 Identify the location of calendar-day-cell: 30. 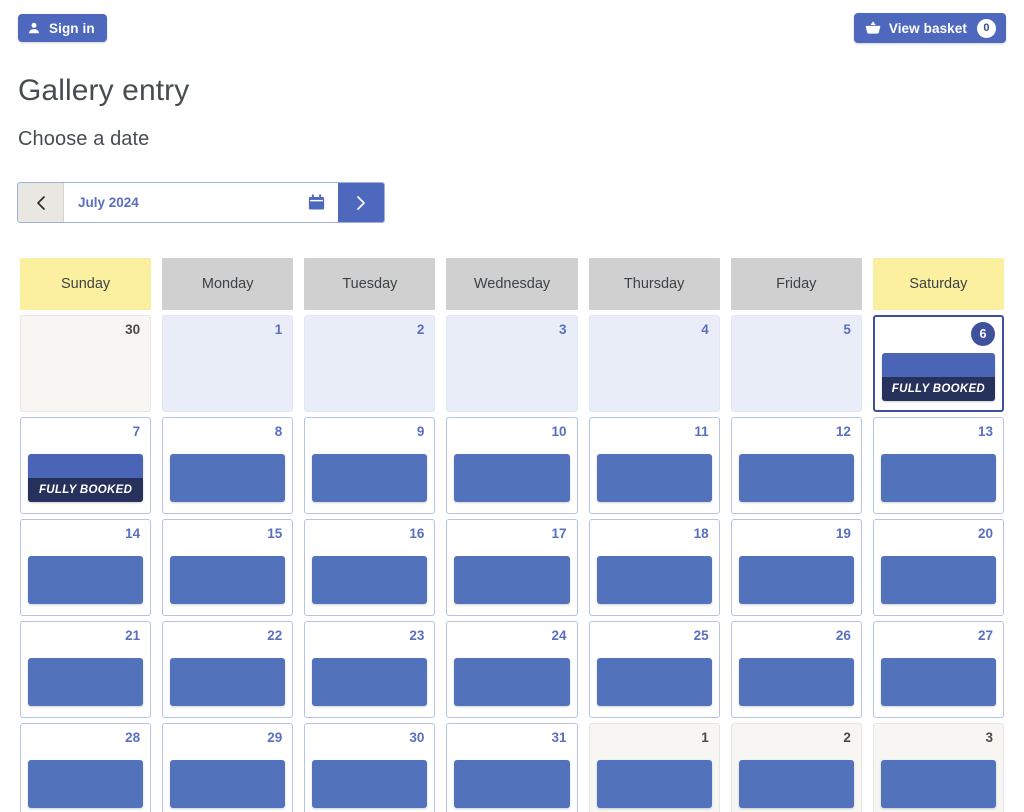
(370, 767).